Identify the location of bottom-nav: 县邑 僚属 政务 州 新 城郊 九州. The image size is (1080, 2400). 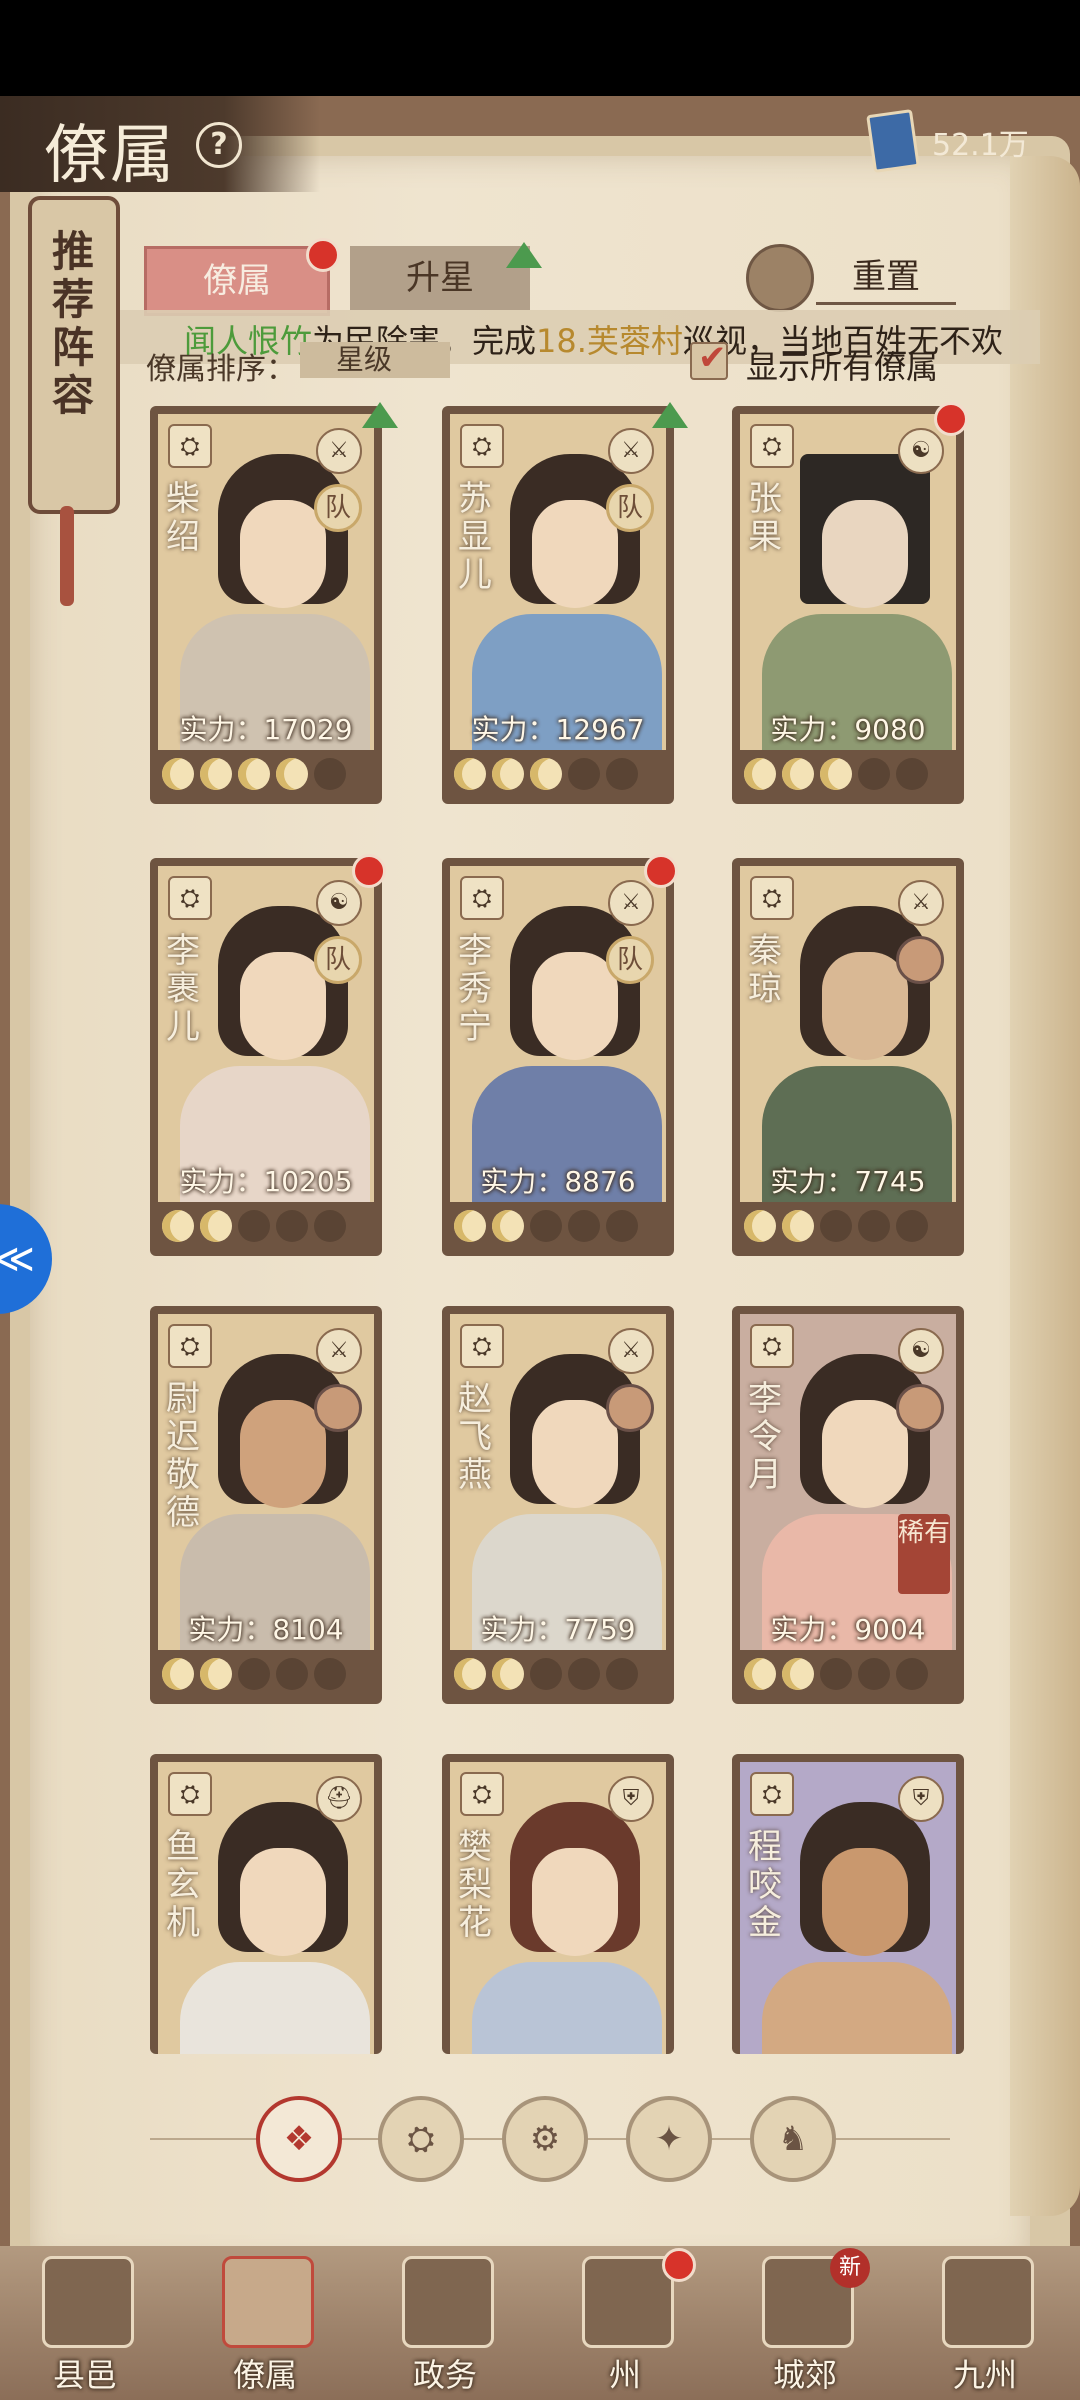
(540, 2323).